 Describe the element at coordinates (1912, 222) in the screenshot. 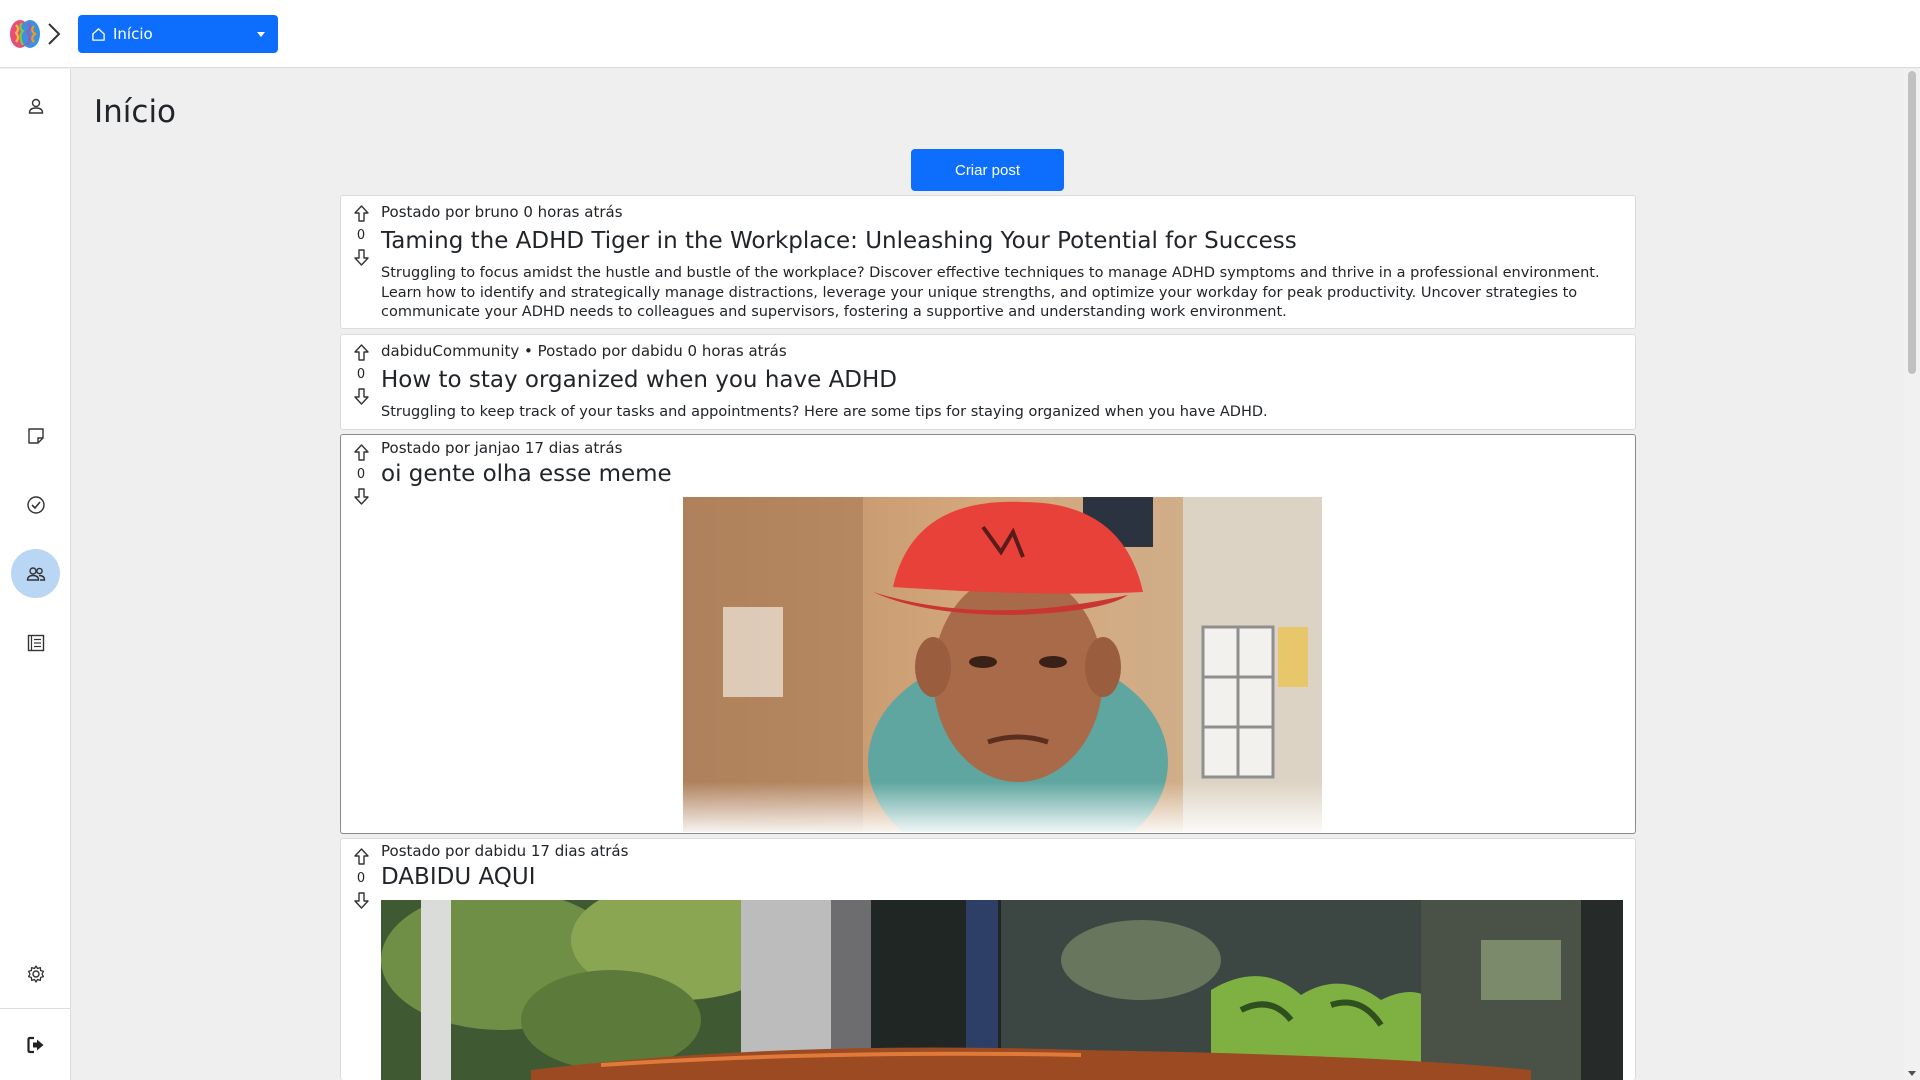

I see `scrollbar-thumb` at that location.